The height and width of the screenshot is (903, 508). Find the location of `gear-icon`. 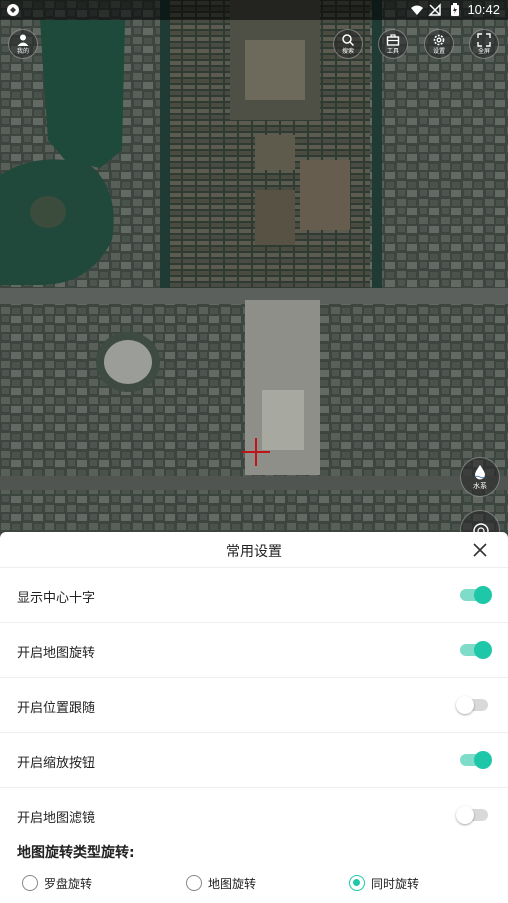

gear-icon is located at coordinates (439, 40).